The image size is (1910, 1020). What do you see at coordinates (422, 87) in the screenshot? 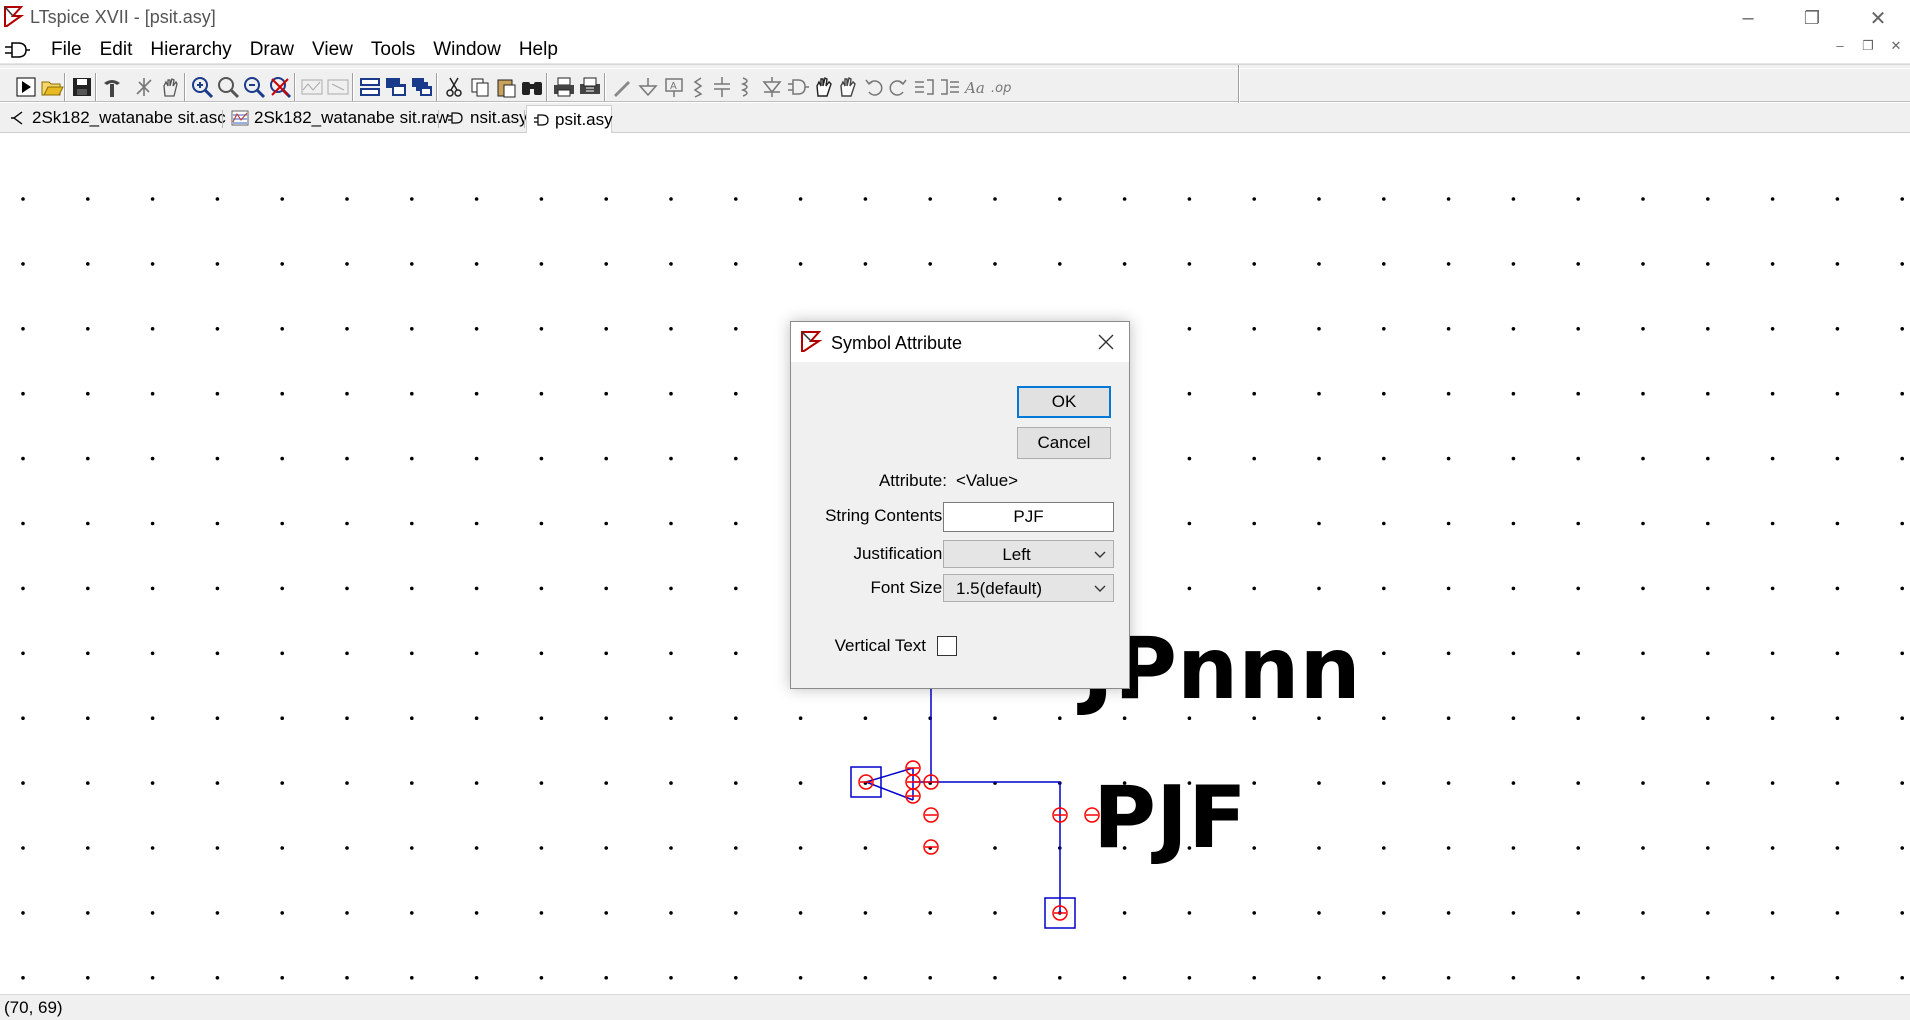
I see `cascade-icon` at bounding box center [422, 87].